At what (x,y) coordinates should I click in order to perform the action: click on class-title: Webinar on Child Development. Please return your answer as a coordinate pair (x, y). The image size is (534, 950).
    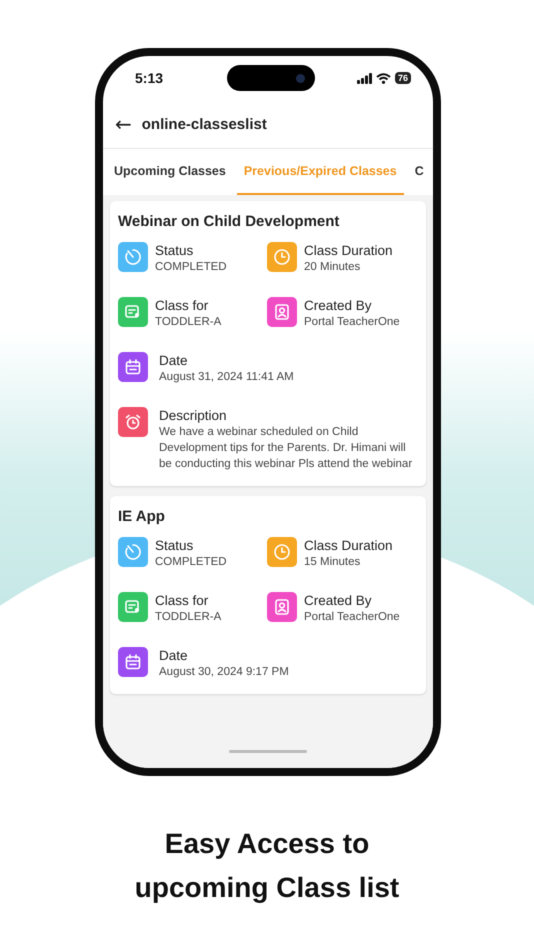
    Looking at the image, I should click on (229, 221).